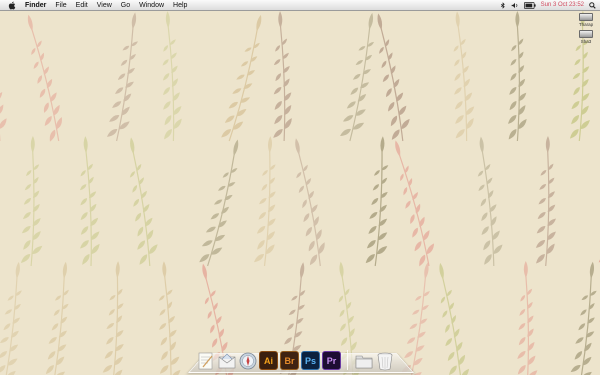  I want to click on dock-premiere: Pr, so click(331, 360).